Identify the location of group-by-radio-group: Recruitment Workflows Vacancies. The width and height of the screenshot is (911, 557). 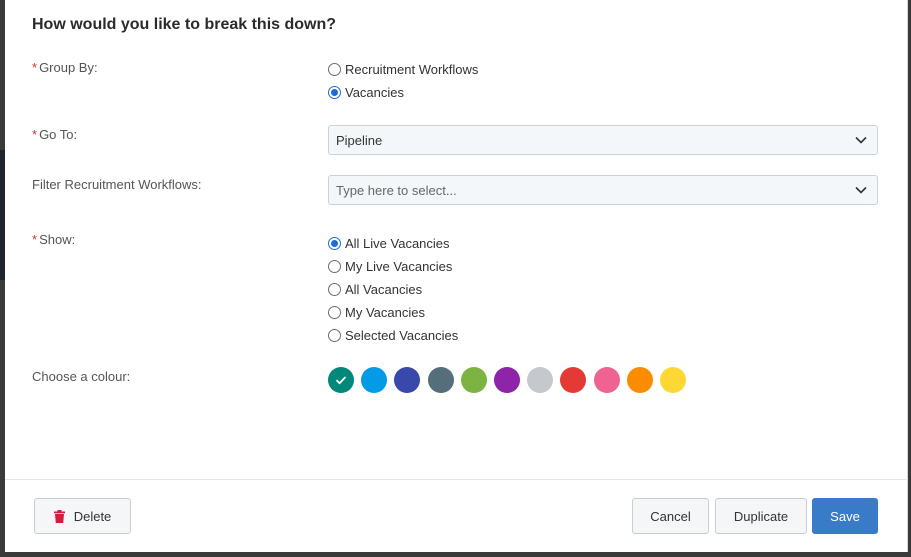
(403, 81).